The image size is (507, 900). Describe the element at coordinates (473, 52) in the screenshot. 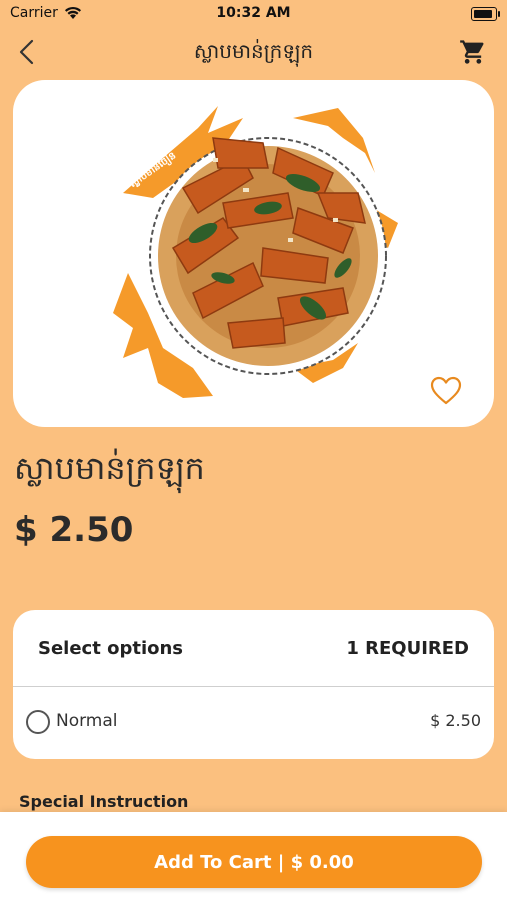

I see `cart-icon` at that location.